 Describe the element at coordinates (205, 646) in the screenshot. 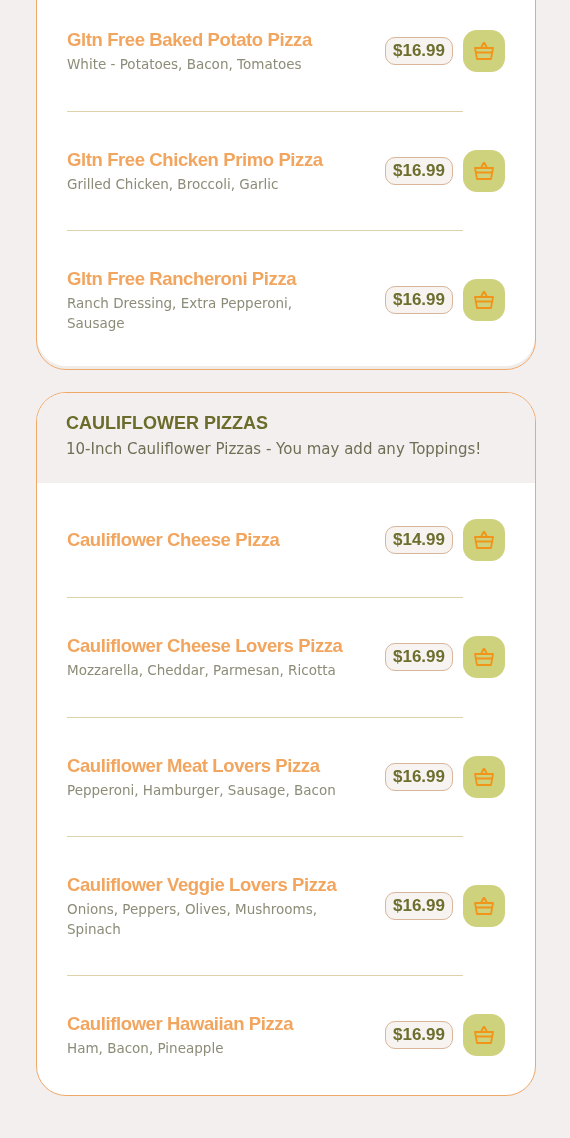

I see `item-name: Cauliflower Cheese Lovers Pizza` at that location.